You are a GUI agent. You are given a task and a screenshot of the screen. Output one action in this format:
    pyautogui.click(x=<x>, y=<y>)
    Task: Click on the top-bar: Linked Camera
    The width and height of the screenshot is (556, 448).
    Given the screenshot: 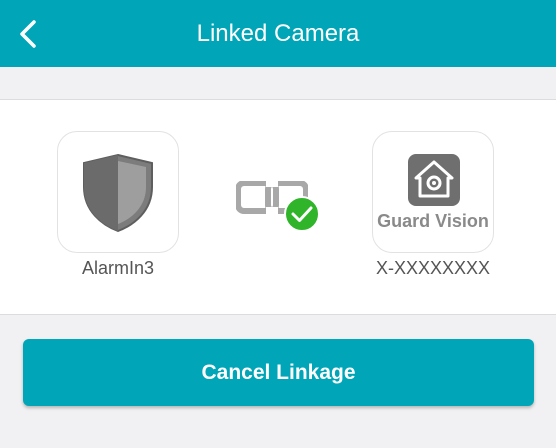 What is the action you would take?
    pyautogui.click(x=278, y=33)
    